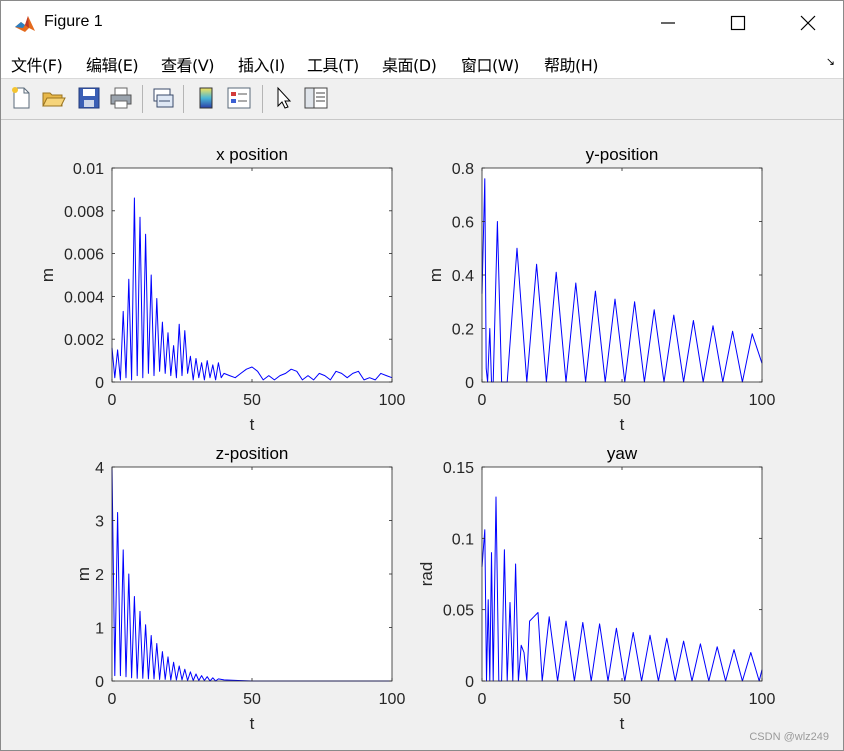 This screenshot has width=844, height=751. I want to click on menu-tools: 工具(T), so click(333, 64).